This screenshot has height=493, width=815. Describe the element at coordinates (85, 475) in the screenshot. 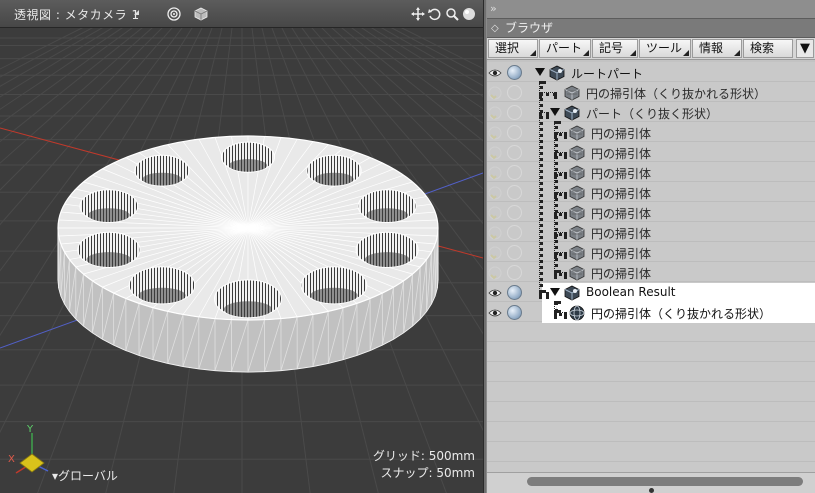

I see `coordinate-space-selector: ▾グローバル` at that location.